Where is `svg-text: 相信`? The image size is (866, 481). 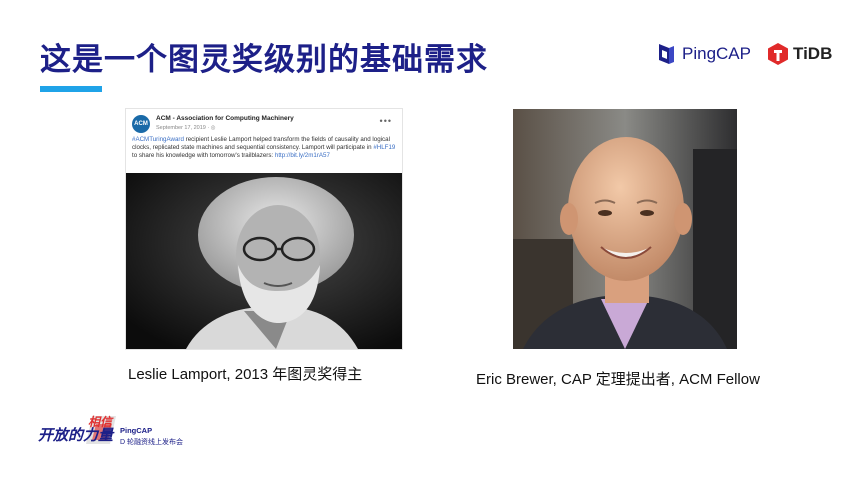 svg-text: 相信 is located at coordinates (101, 422).